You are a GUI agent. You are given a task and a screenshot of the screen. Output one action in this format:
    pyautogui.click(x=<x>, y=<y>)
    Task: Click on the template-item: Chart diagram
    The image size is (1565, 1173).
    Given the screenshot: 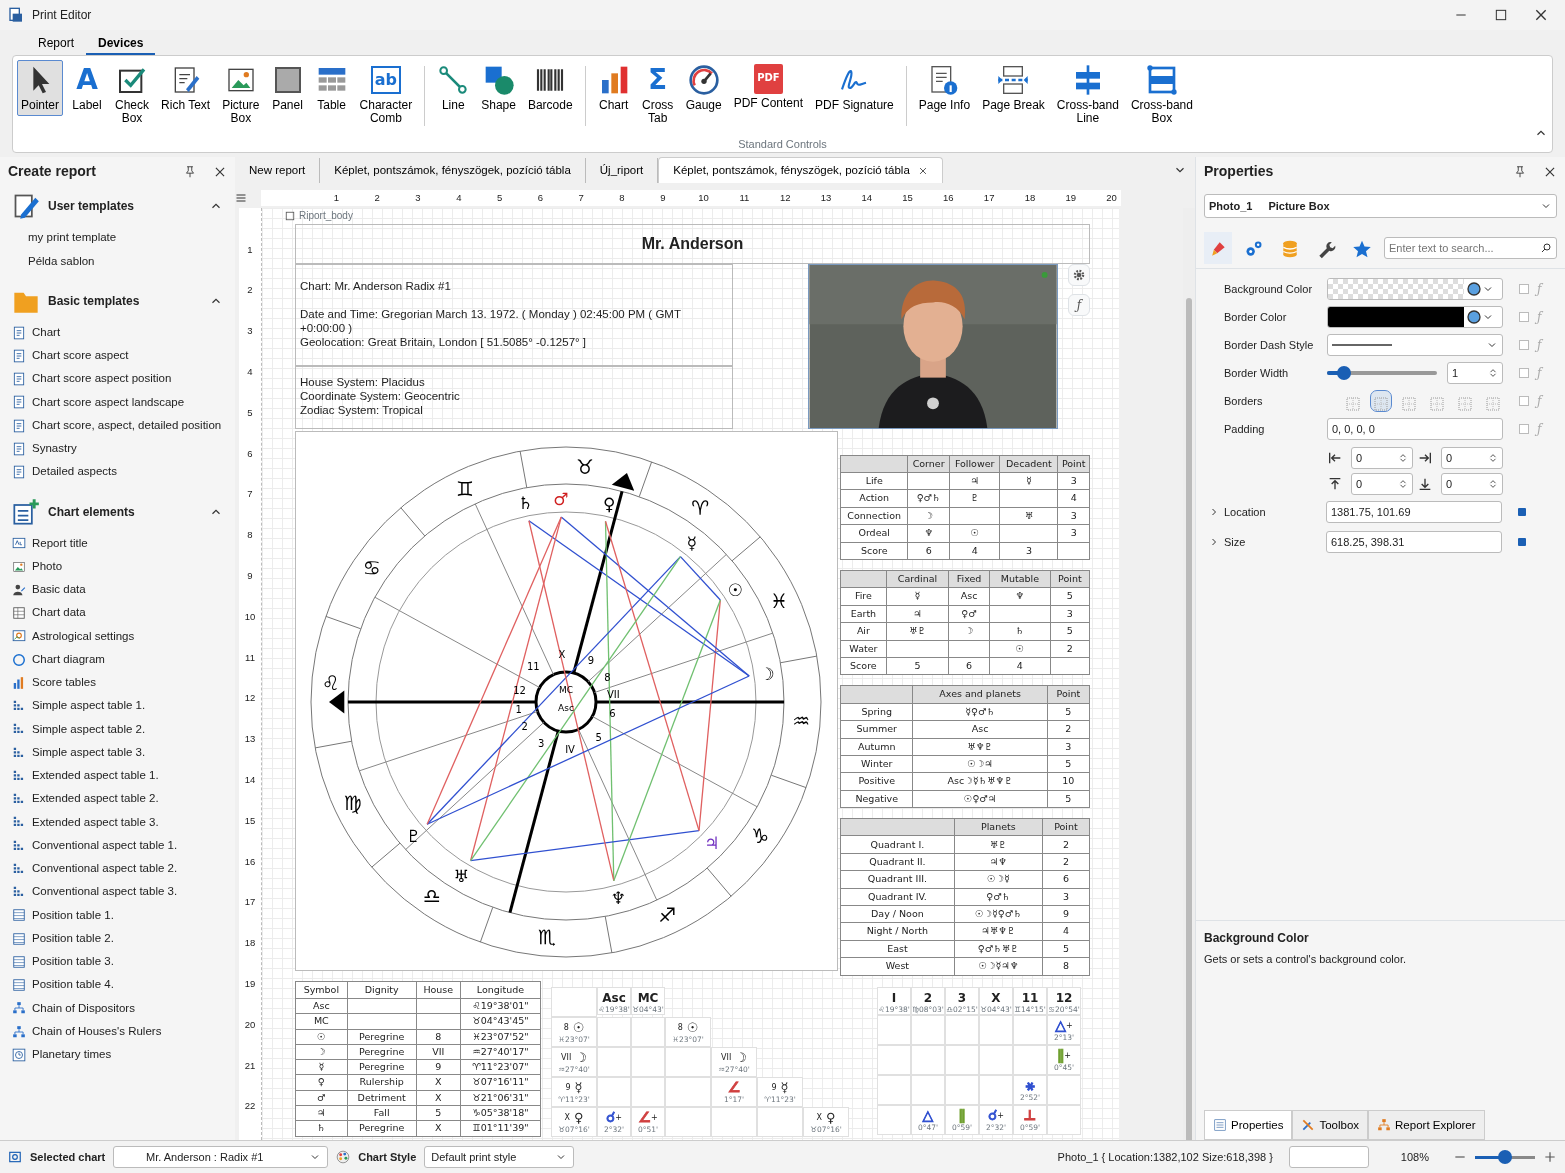 What is the action you would take?
    pyautogui.click(x=68, y=659)
    